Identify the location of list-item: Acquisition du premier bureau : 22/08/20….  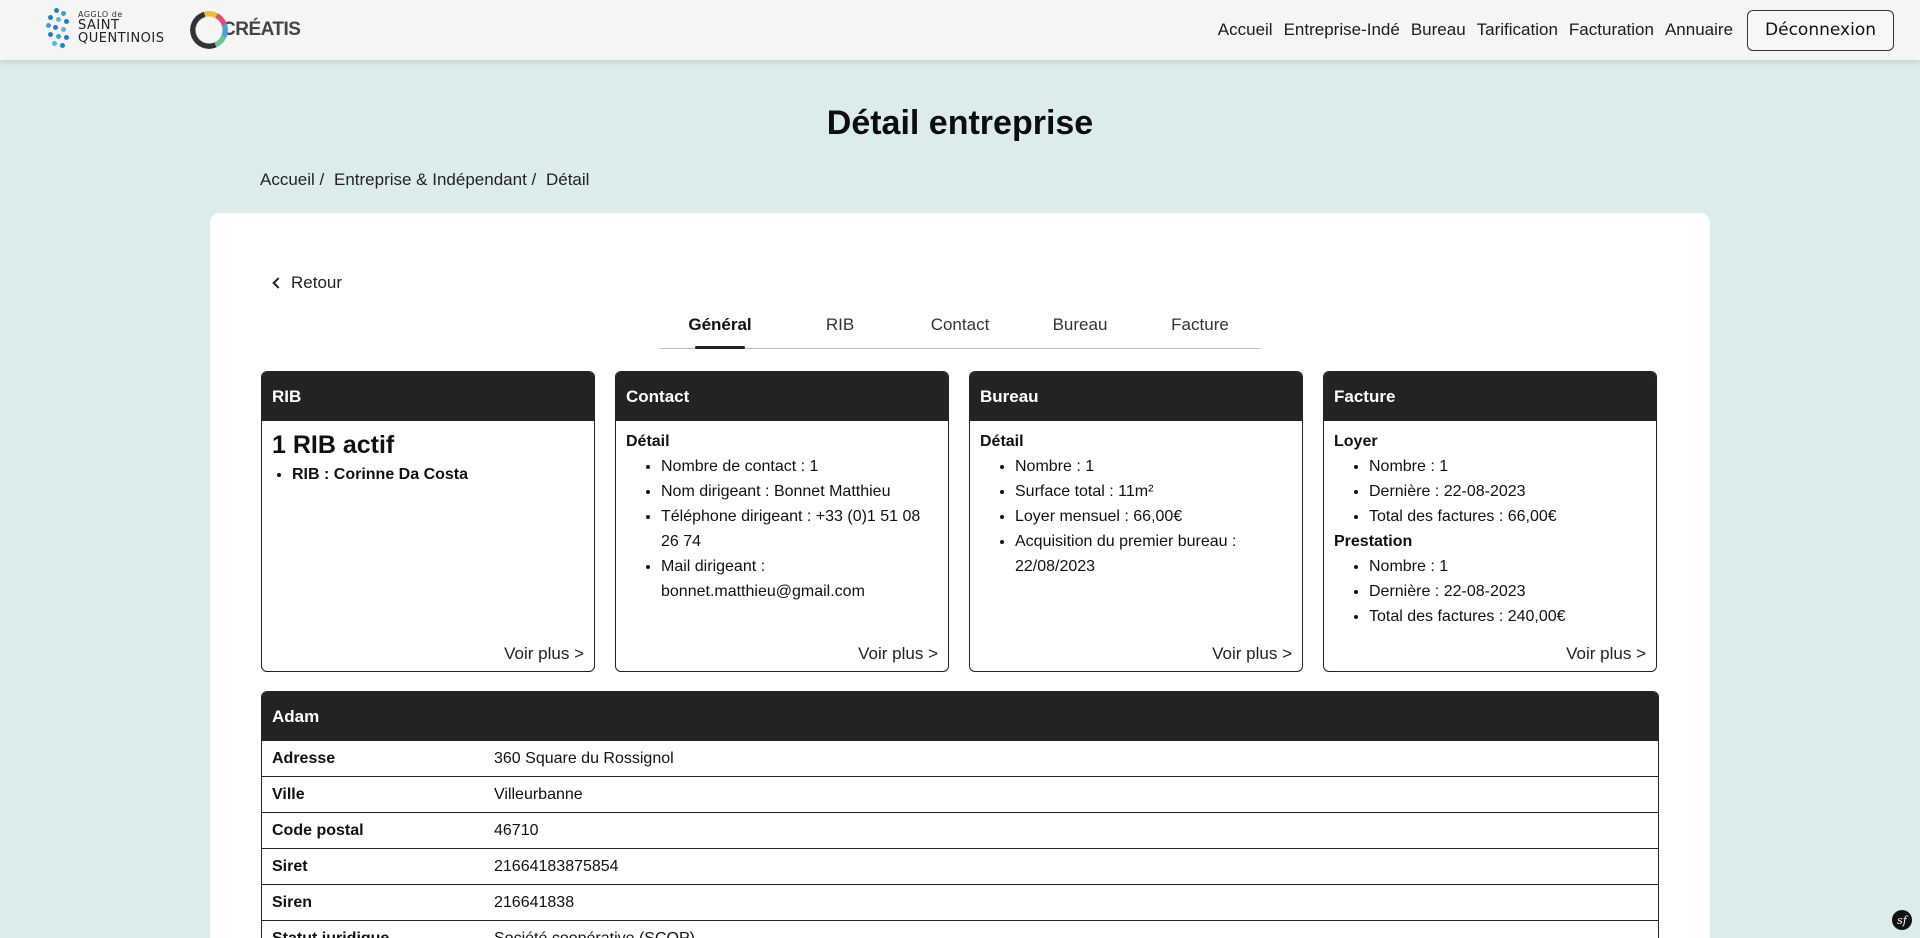
(1153, 554).